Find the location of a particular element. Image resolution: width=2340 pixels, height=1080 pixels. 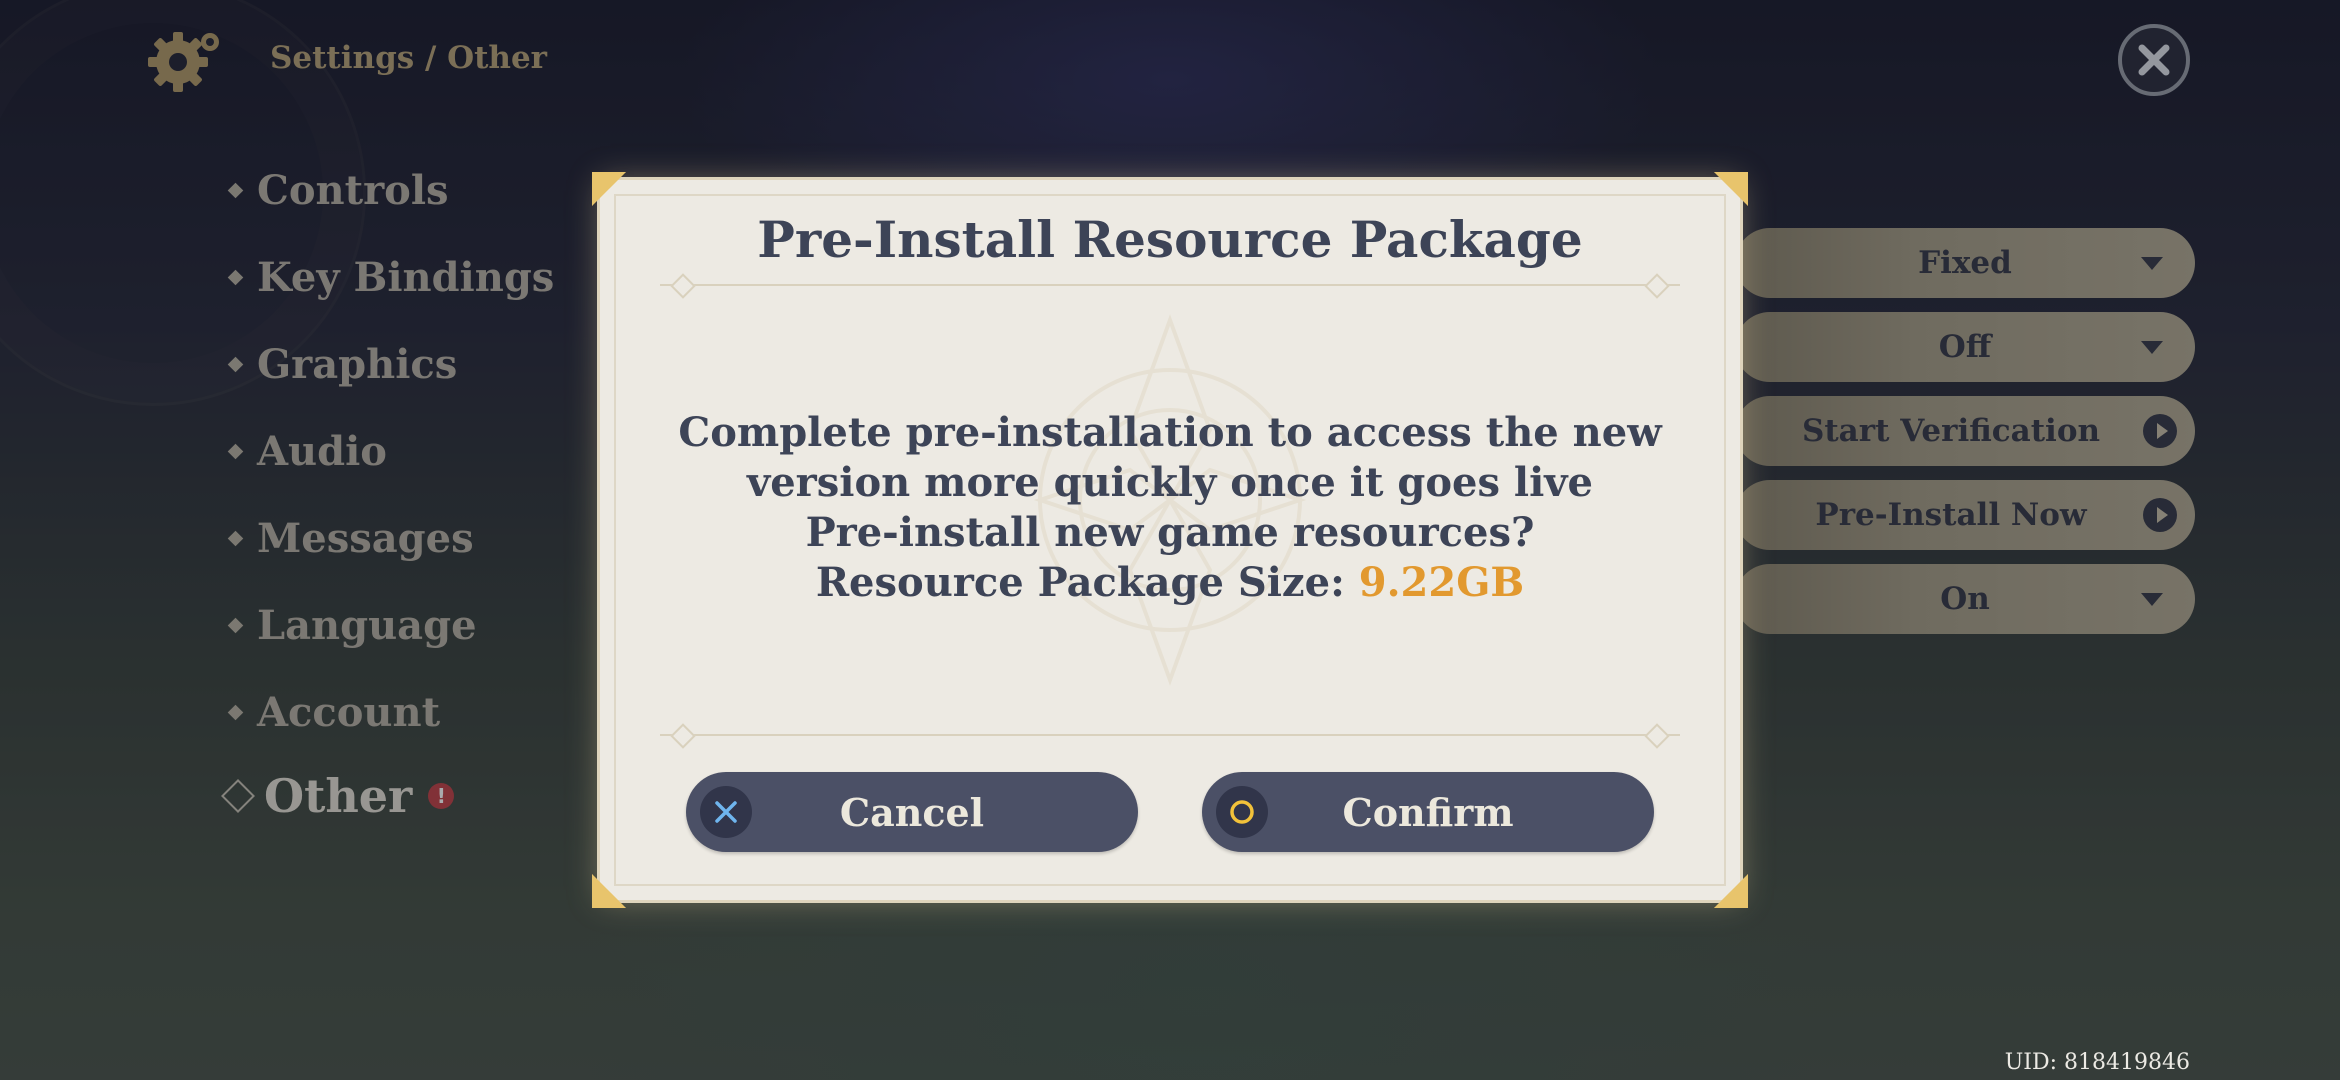

cancel-label: Cancel is located at coordinates (912, 812).